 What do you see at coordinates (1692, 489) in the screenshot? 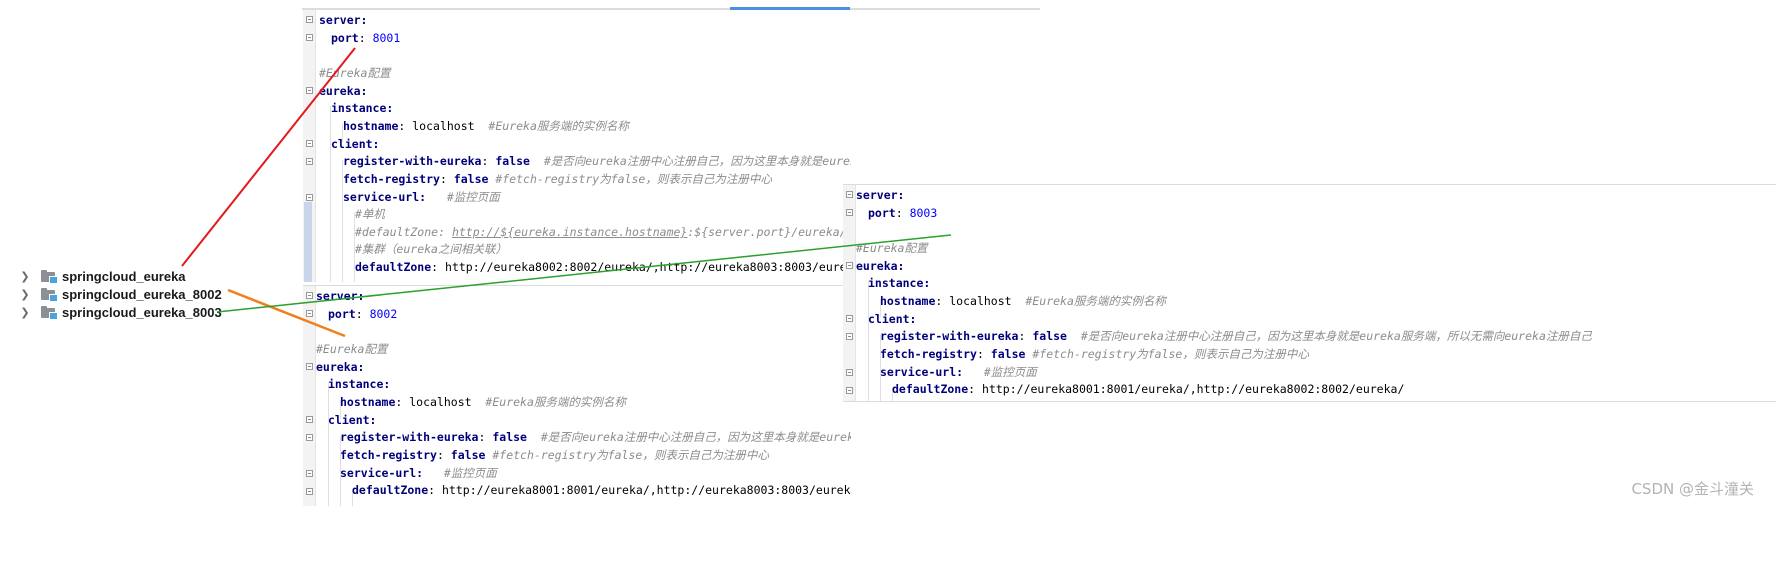
I see `watermark: CSDN @金斗潼关` at bounding box center [1692, 489].